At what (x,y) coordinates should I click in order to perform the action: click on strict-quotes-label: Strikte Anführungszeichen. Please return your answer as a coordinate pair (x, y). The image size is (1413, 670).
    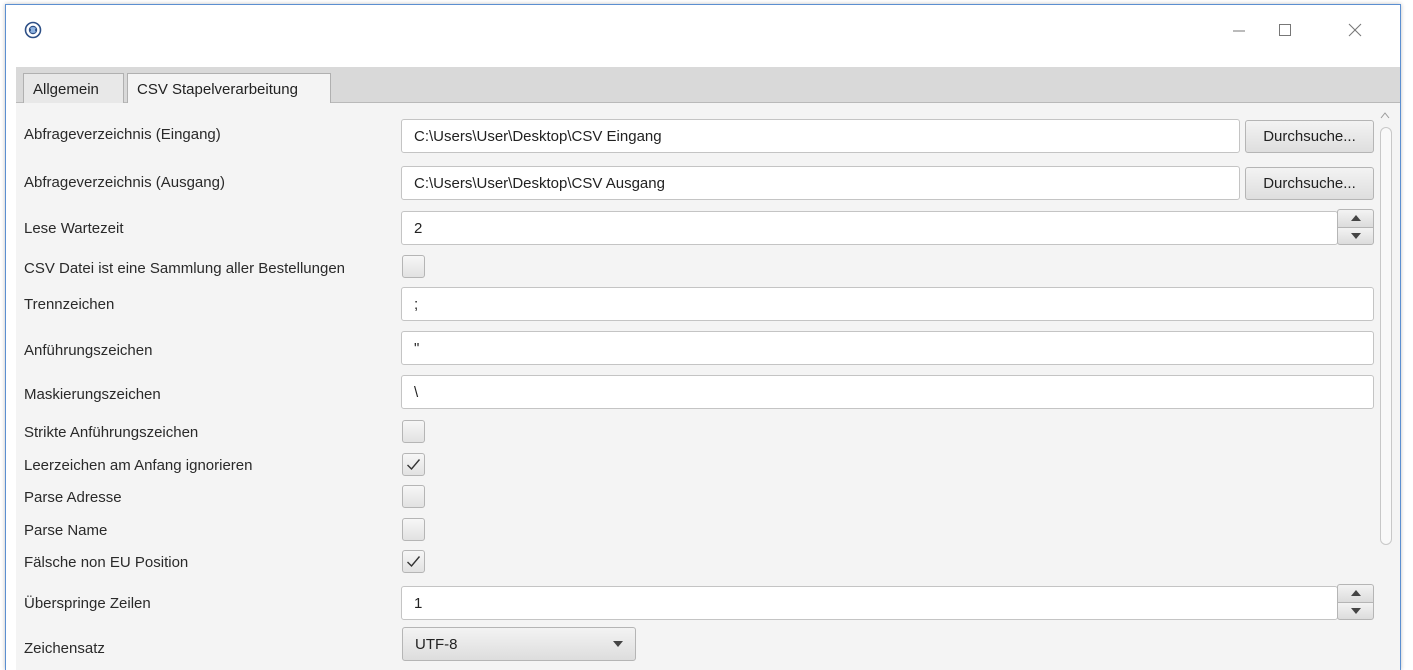
    Looking at the image, I should click on (111, 432).